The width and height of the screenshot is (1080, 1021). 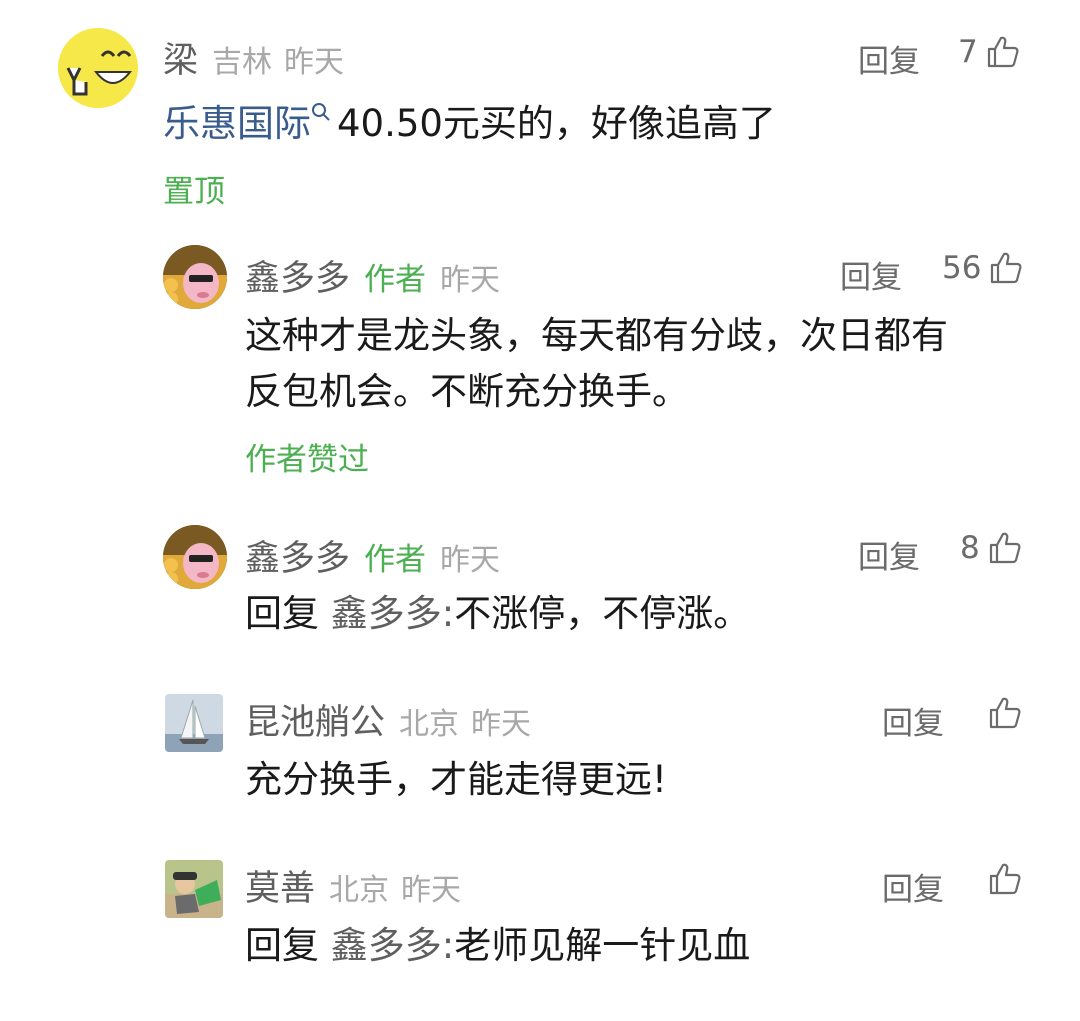 What do you see at coordinates (596, 364) in the screenshot?
I see `comment-text: 这种才是龙头象，每天都有分歧，次日都有 反包机会。不断充分换手。` at bounding box center [596, 364].